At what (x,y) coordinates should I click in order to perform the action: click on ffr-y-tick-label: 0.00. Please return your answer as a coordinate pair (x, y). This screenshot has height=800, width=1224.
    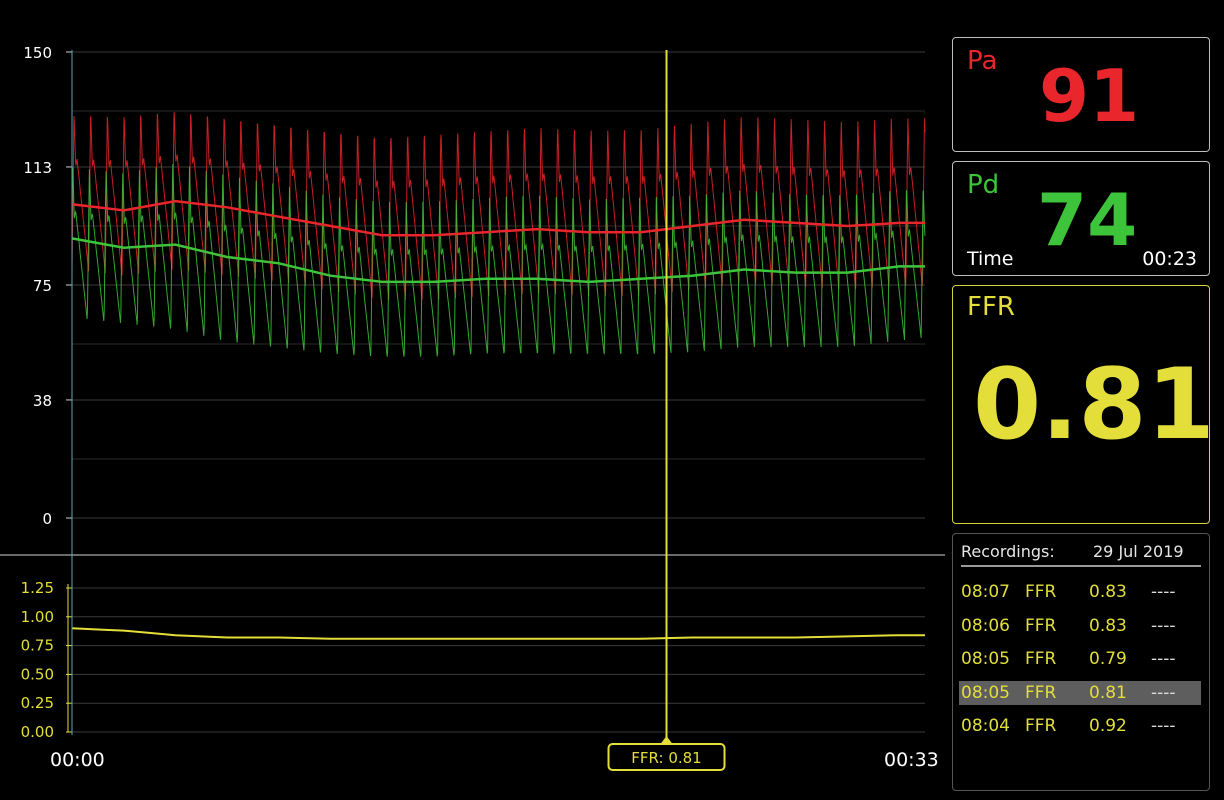
    Looking at the image, I should click on (37, 732).